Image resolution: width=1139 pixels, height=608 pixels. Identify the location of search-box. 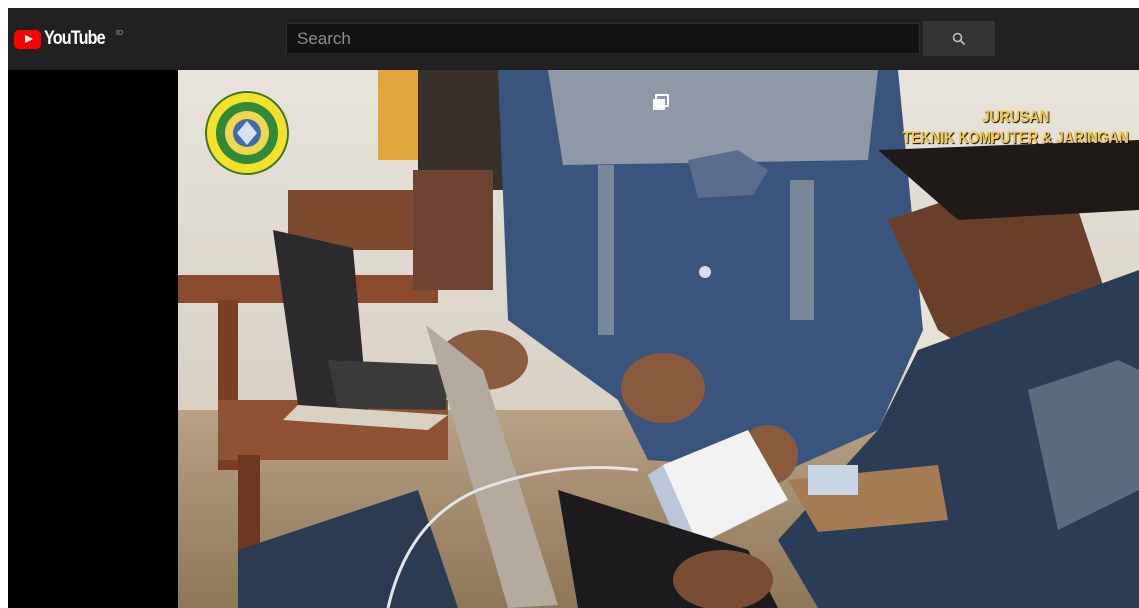
(603, 38).